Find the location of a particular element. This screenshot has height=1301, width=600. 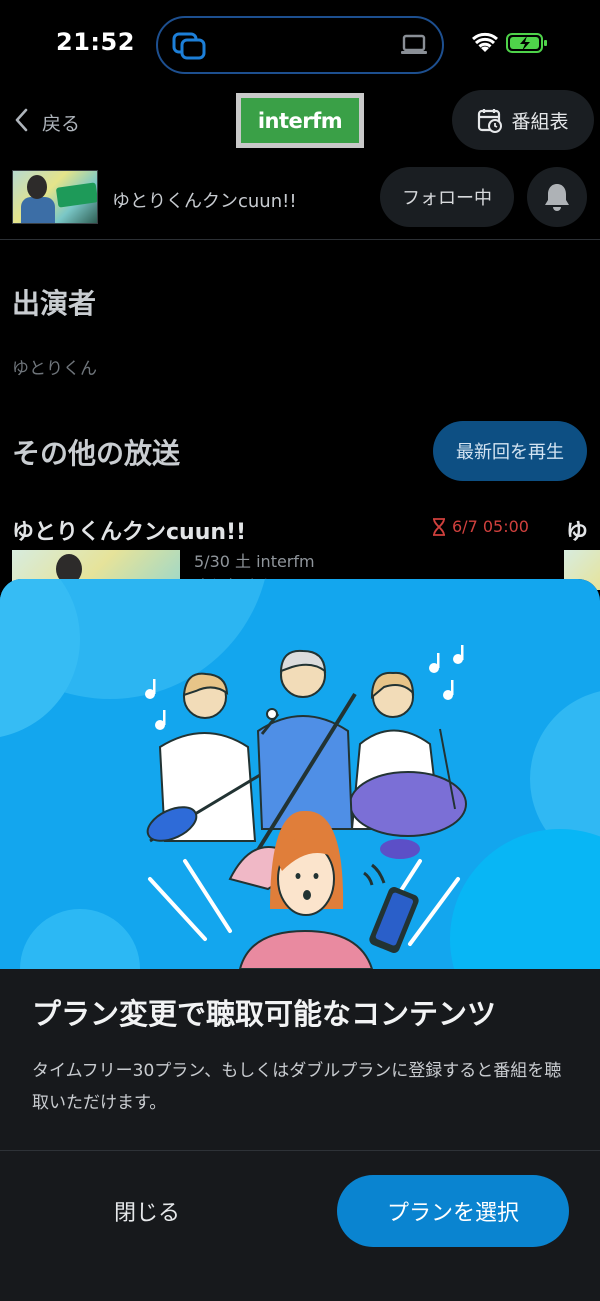

modal-divider is located at coordinates (300, 1150).